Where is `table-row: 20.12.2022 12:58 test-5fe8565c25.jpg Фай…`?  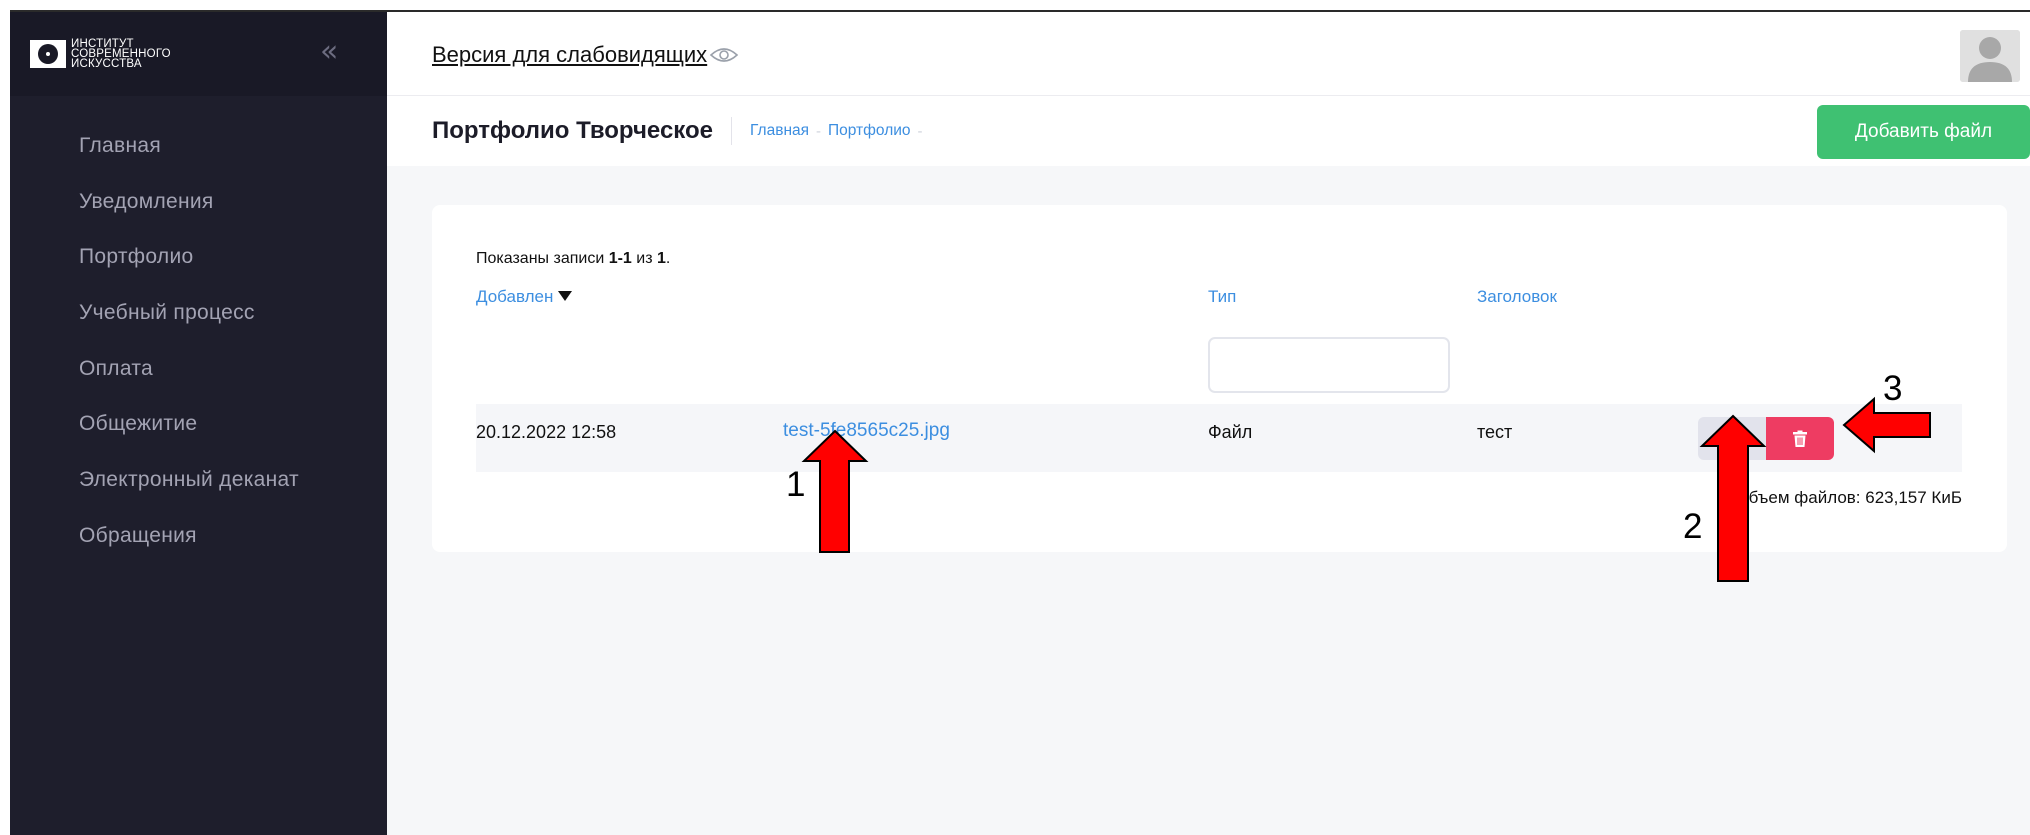
table-row: 20.12.2022 12:58 test-5fe8565c25.jpg Фай… is located at coordinates (1219, 438).